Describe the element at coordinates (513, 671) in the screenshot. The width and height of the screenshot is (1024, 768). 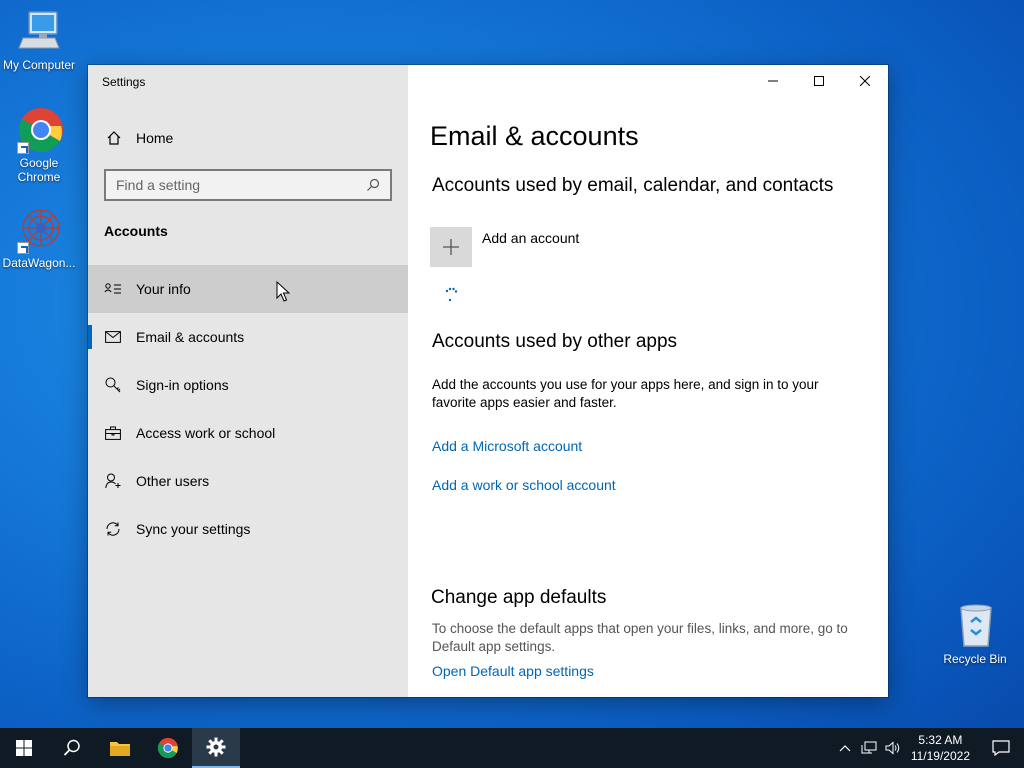
I see `open-default-app-settings-link: Open Default app settings` at that location.